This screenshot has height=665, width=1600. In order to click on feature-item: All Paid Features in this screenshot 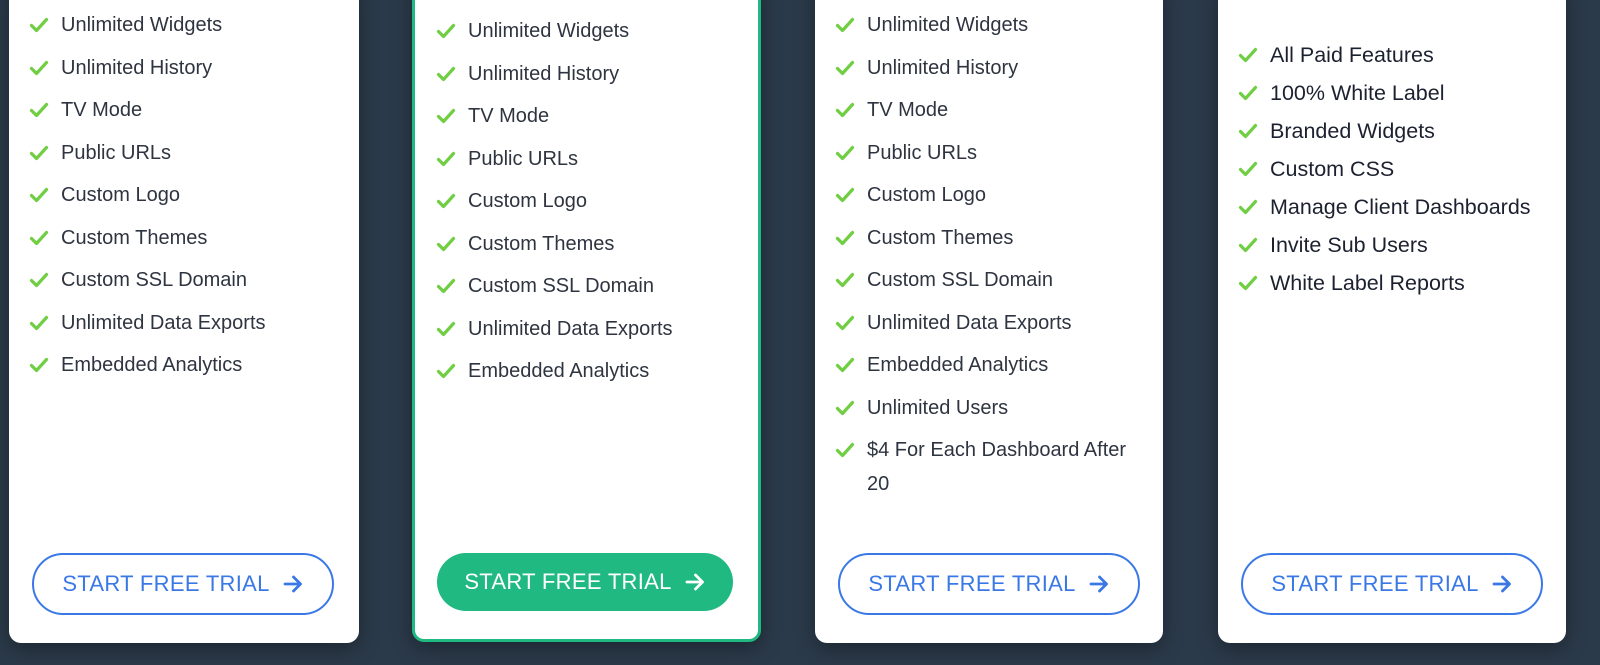, I will do `click(1395, 55)`.